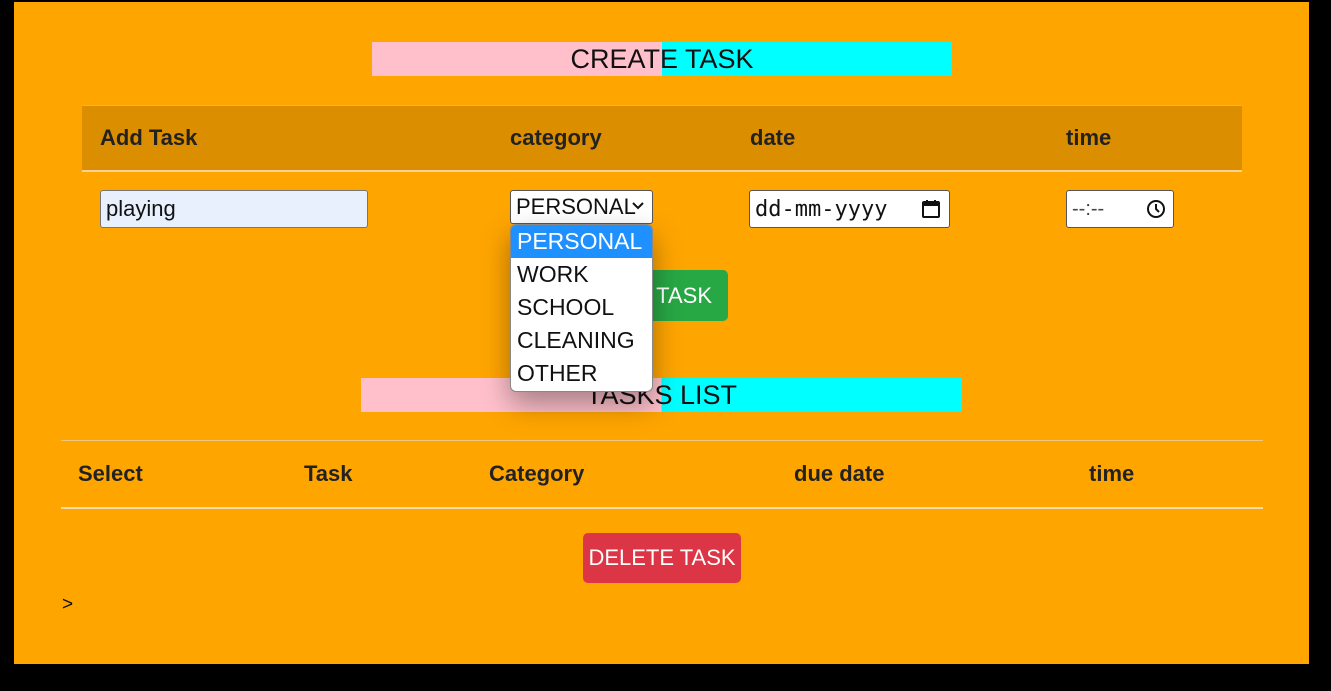  What do you see at coordinates (581, 241) in the screenshot?
I see `category-option-personal: PERSONAL` at bounding box center [581, 241].